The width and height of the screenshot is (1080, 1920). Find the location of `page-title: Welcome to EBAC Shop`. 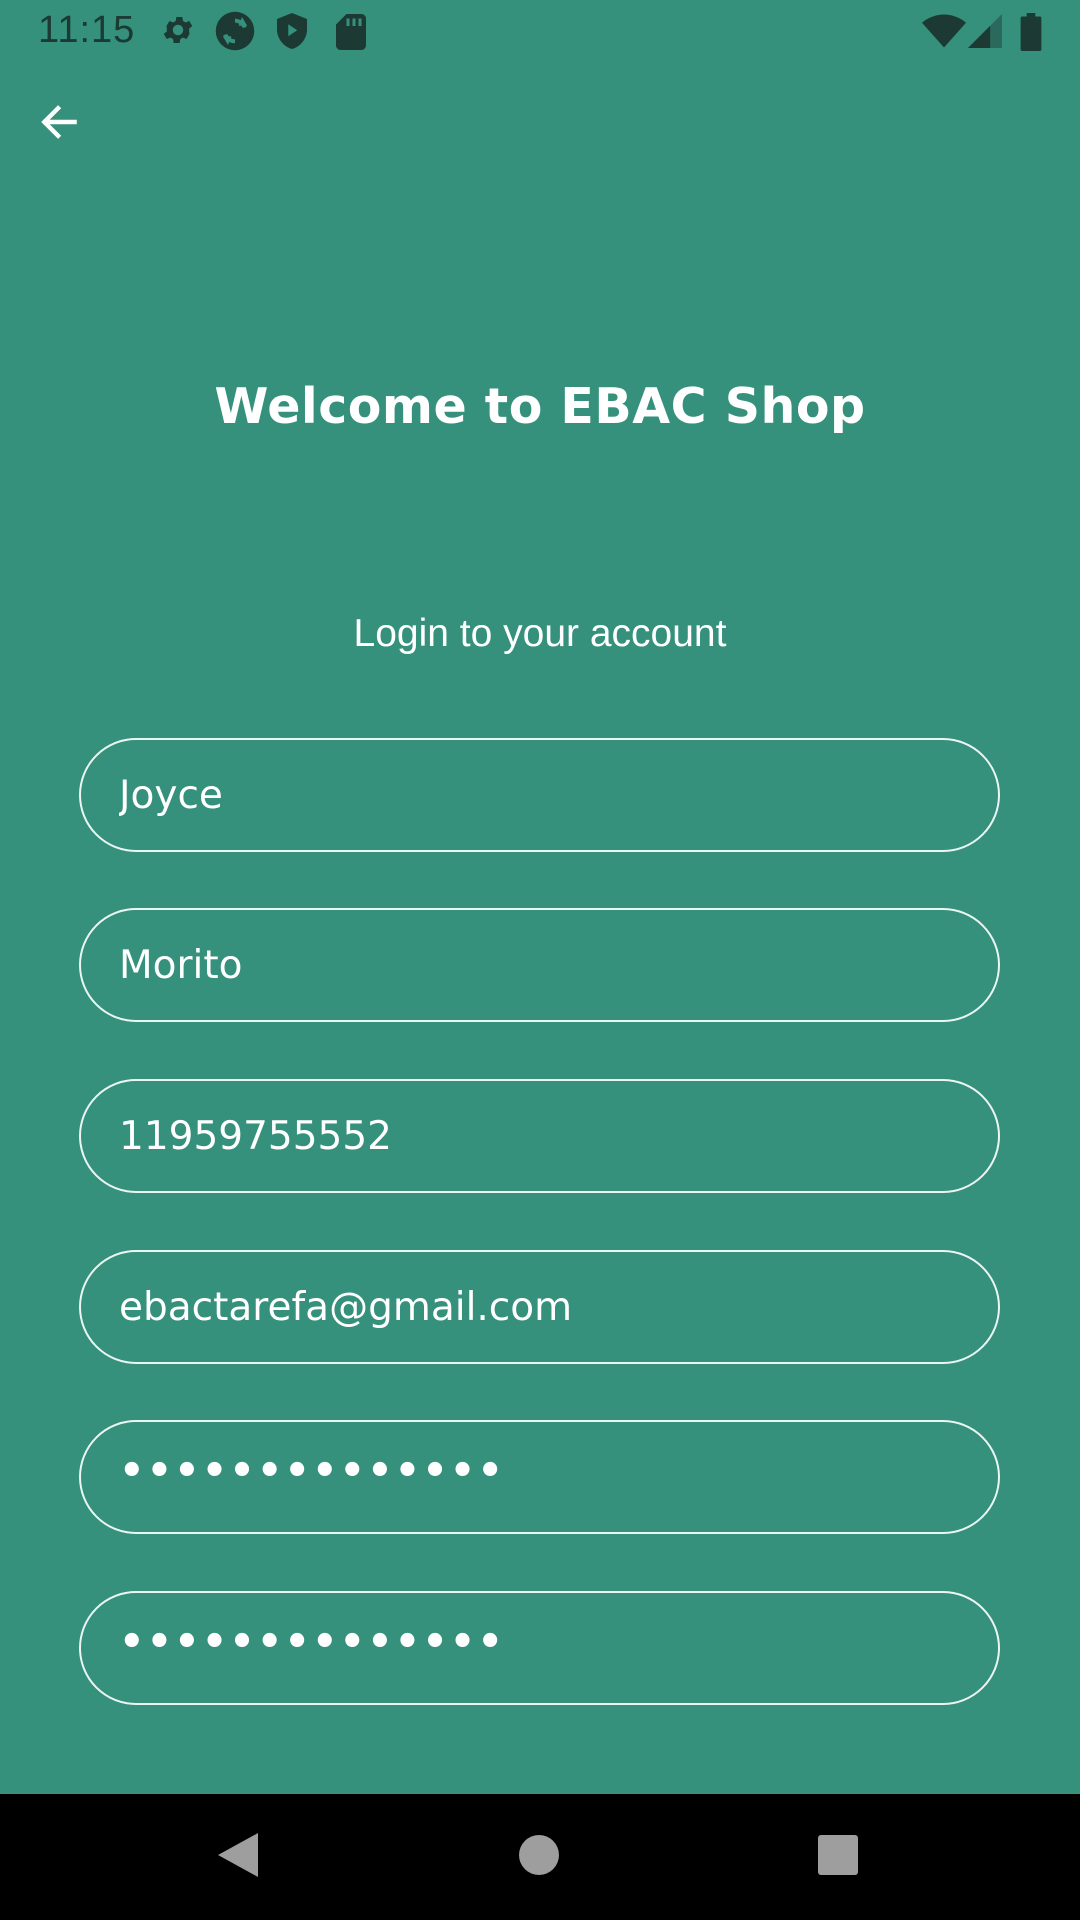

page-title: Welcome to EBAC Shop is located at coordinates (540, 406).